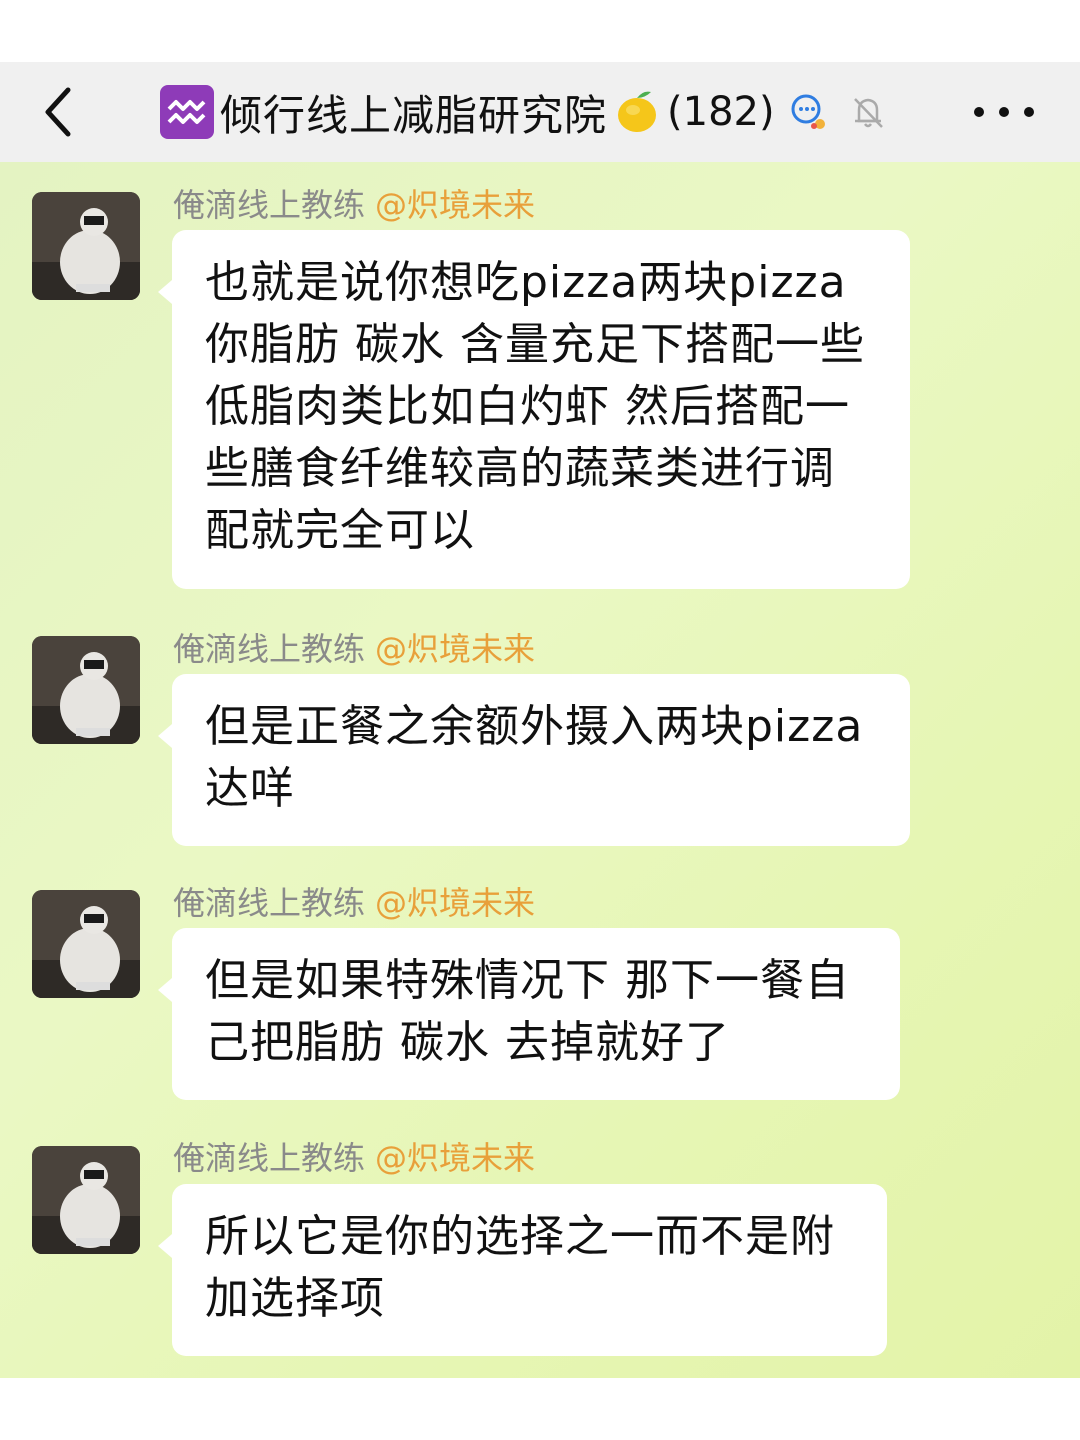  What do you see at coordinates (250, 788) in the screenshot?
I see `message-line: 达咩` at bounding box center [250, 788].